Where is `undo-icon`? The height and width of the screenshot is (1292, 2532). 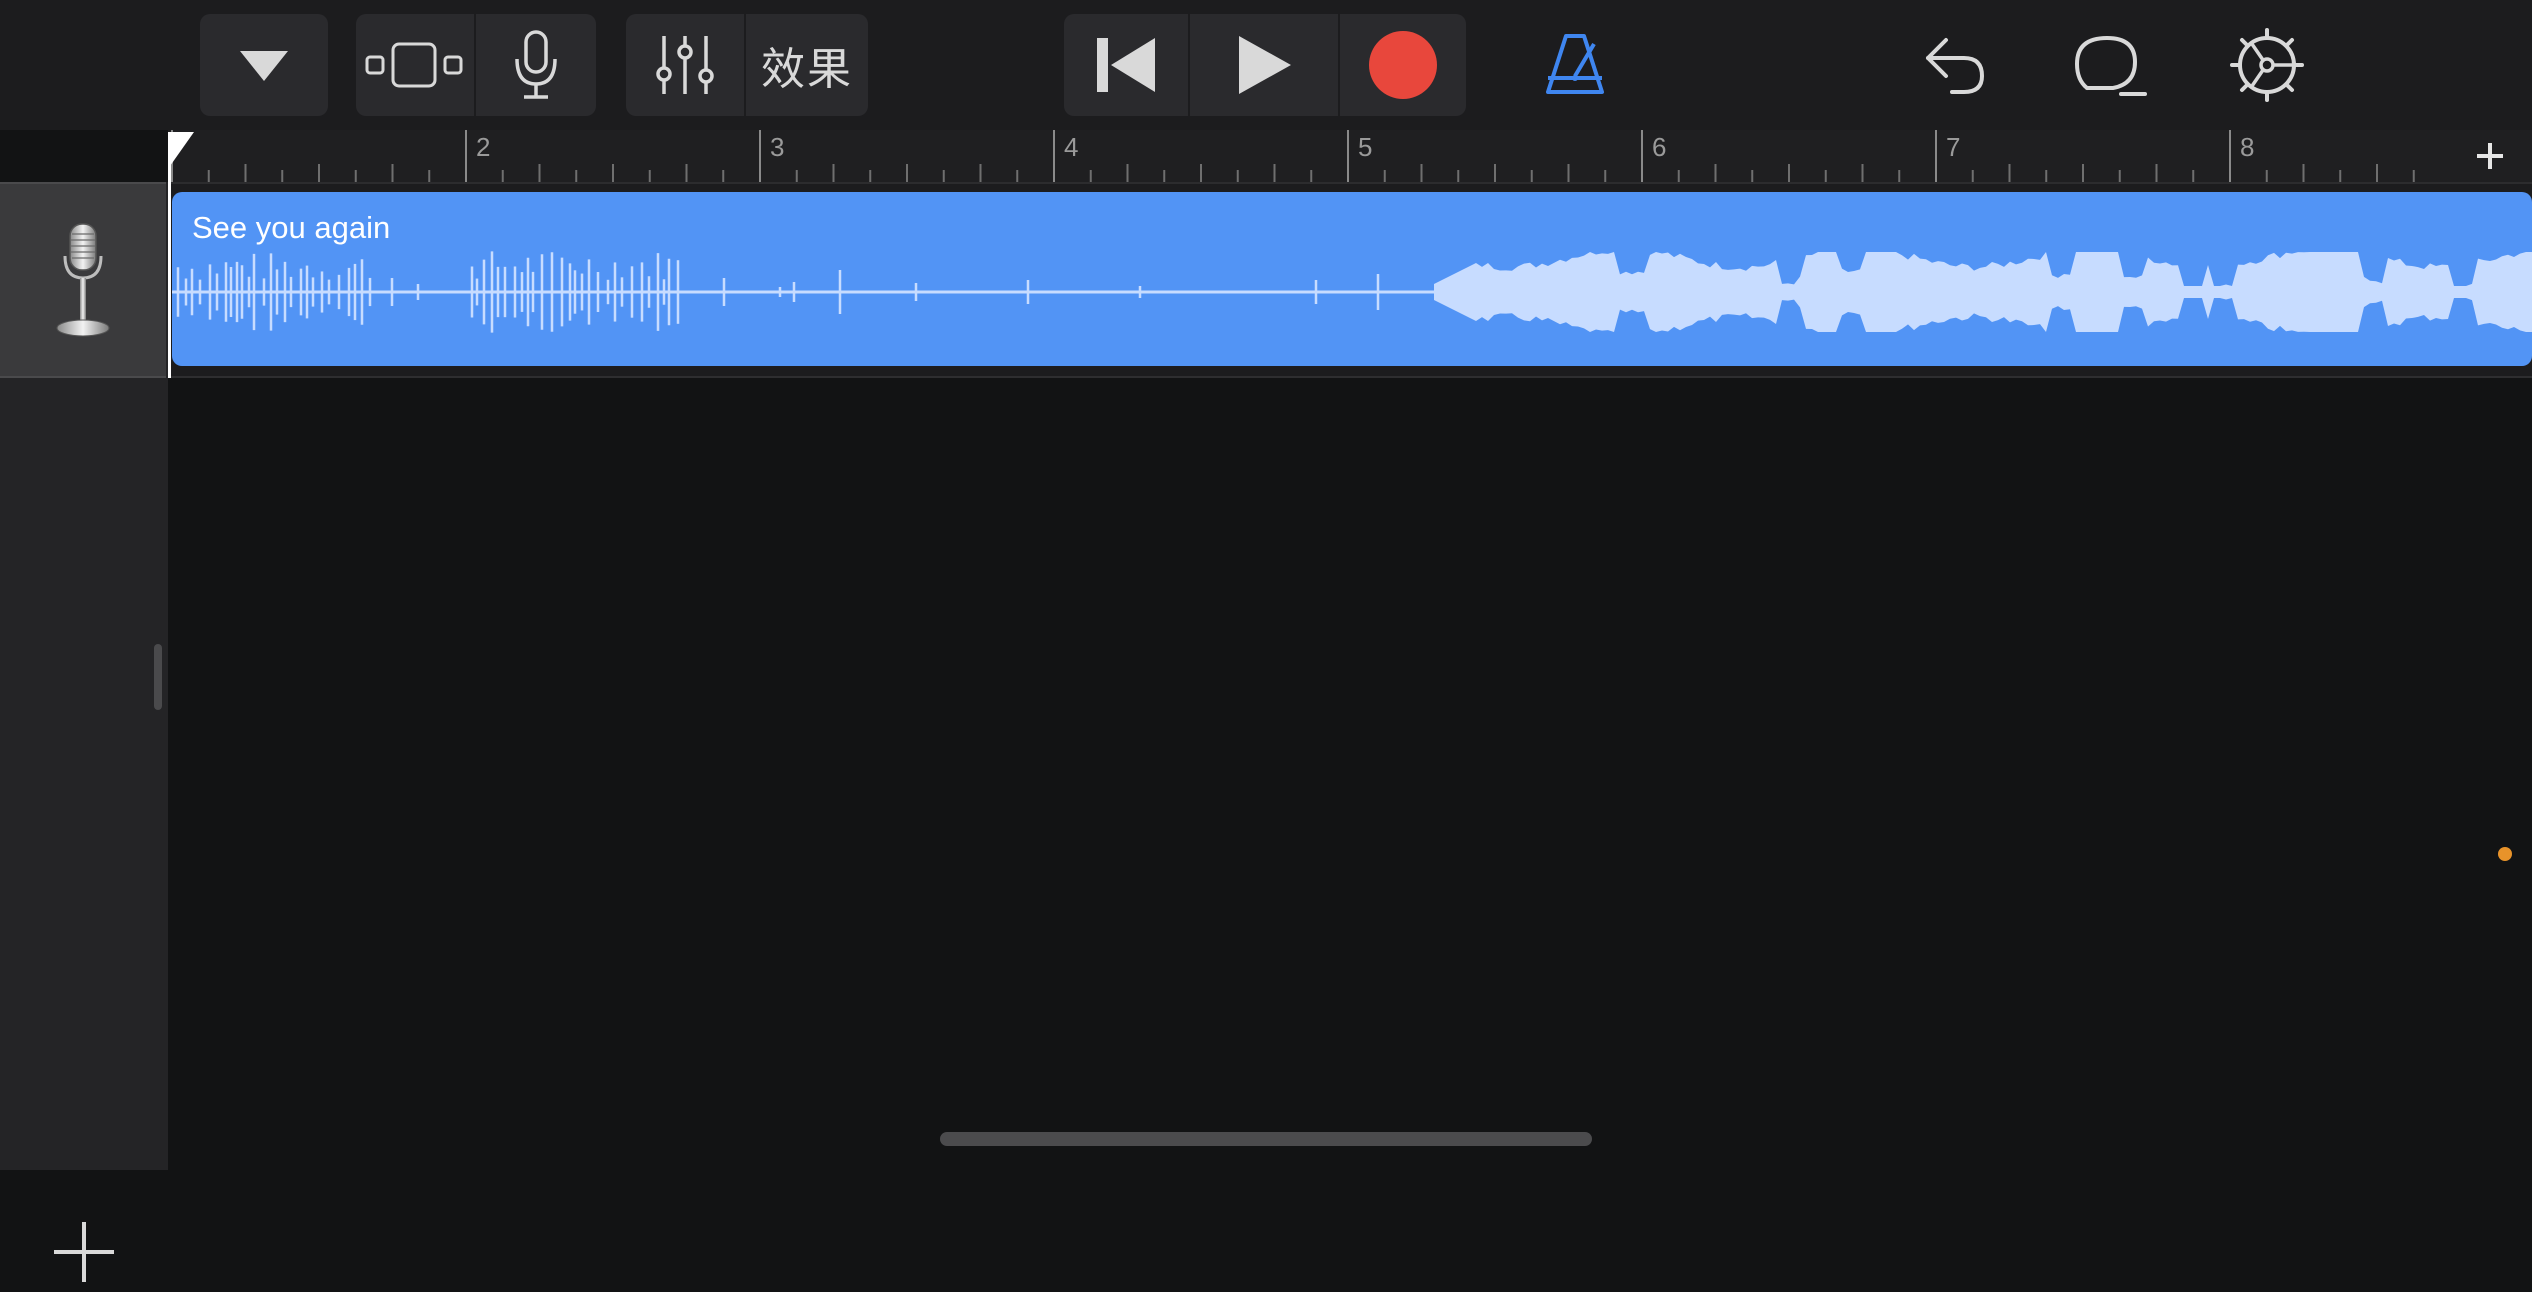
undo-icon is located at coordinates (1955, 66).